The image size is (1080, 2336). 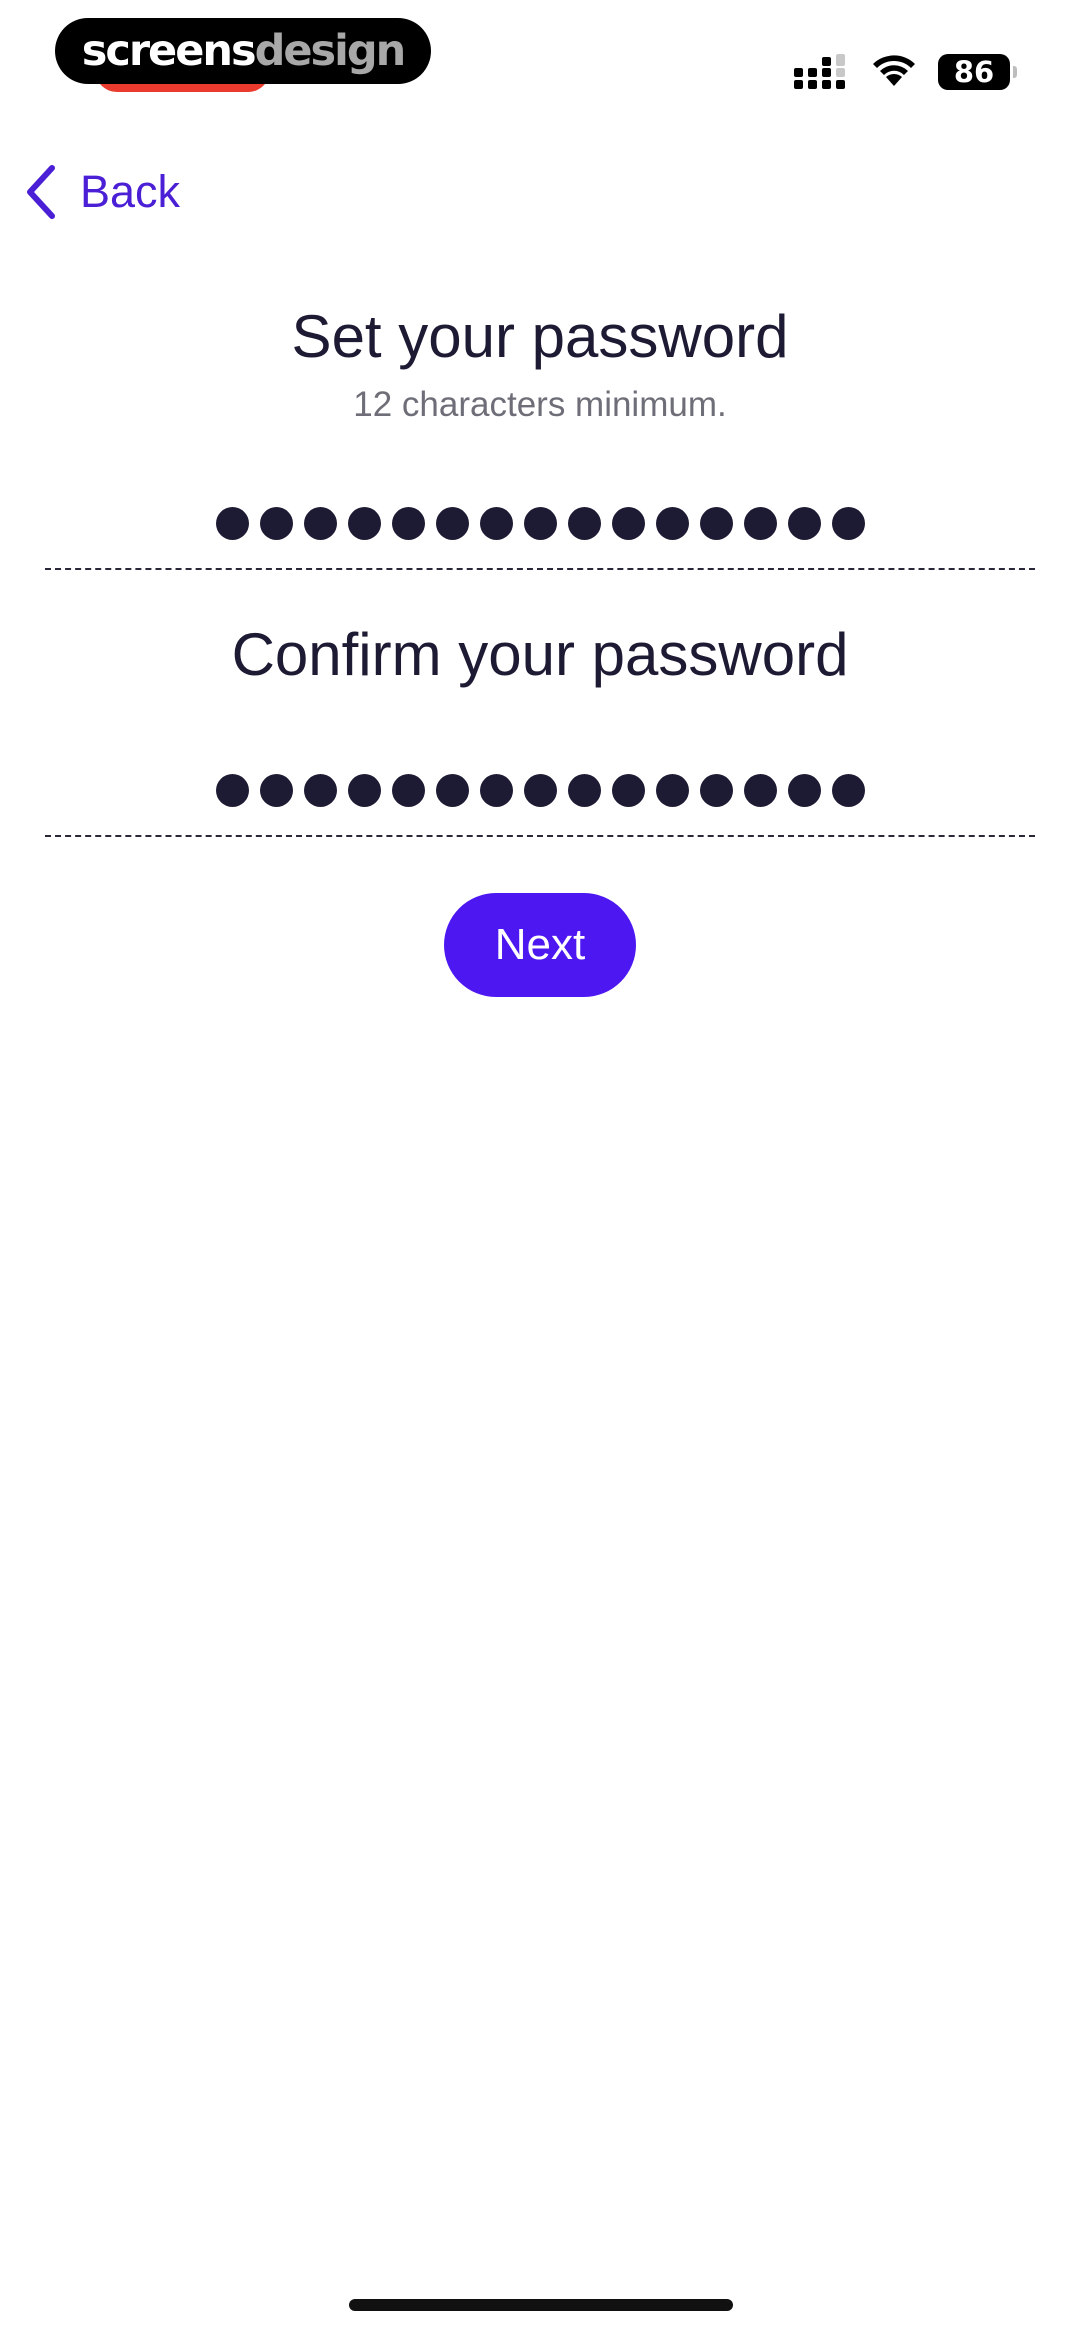 What do you see at coordinates (41, 192) in the screenshot?
I see `chevron-left-icon` at bounding box center [41, 192].